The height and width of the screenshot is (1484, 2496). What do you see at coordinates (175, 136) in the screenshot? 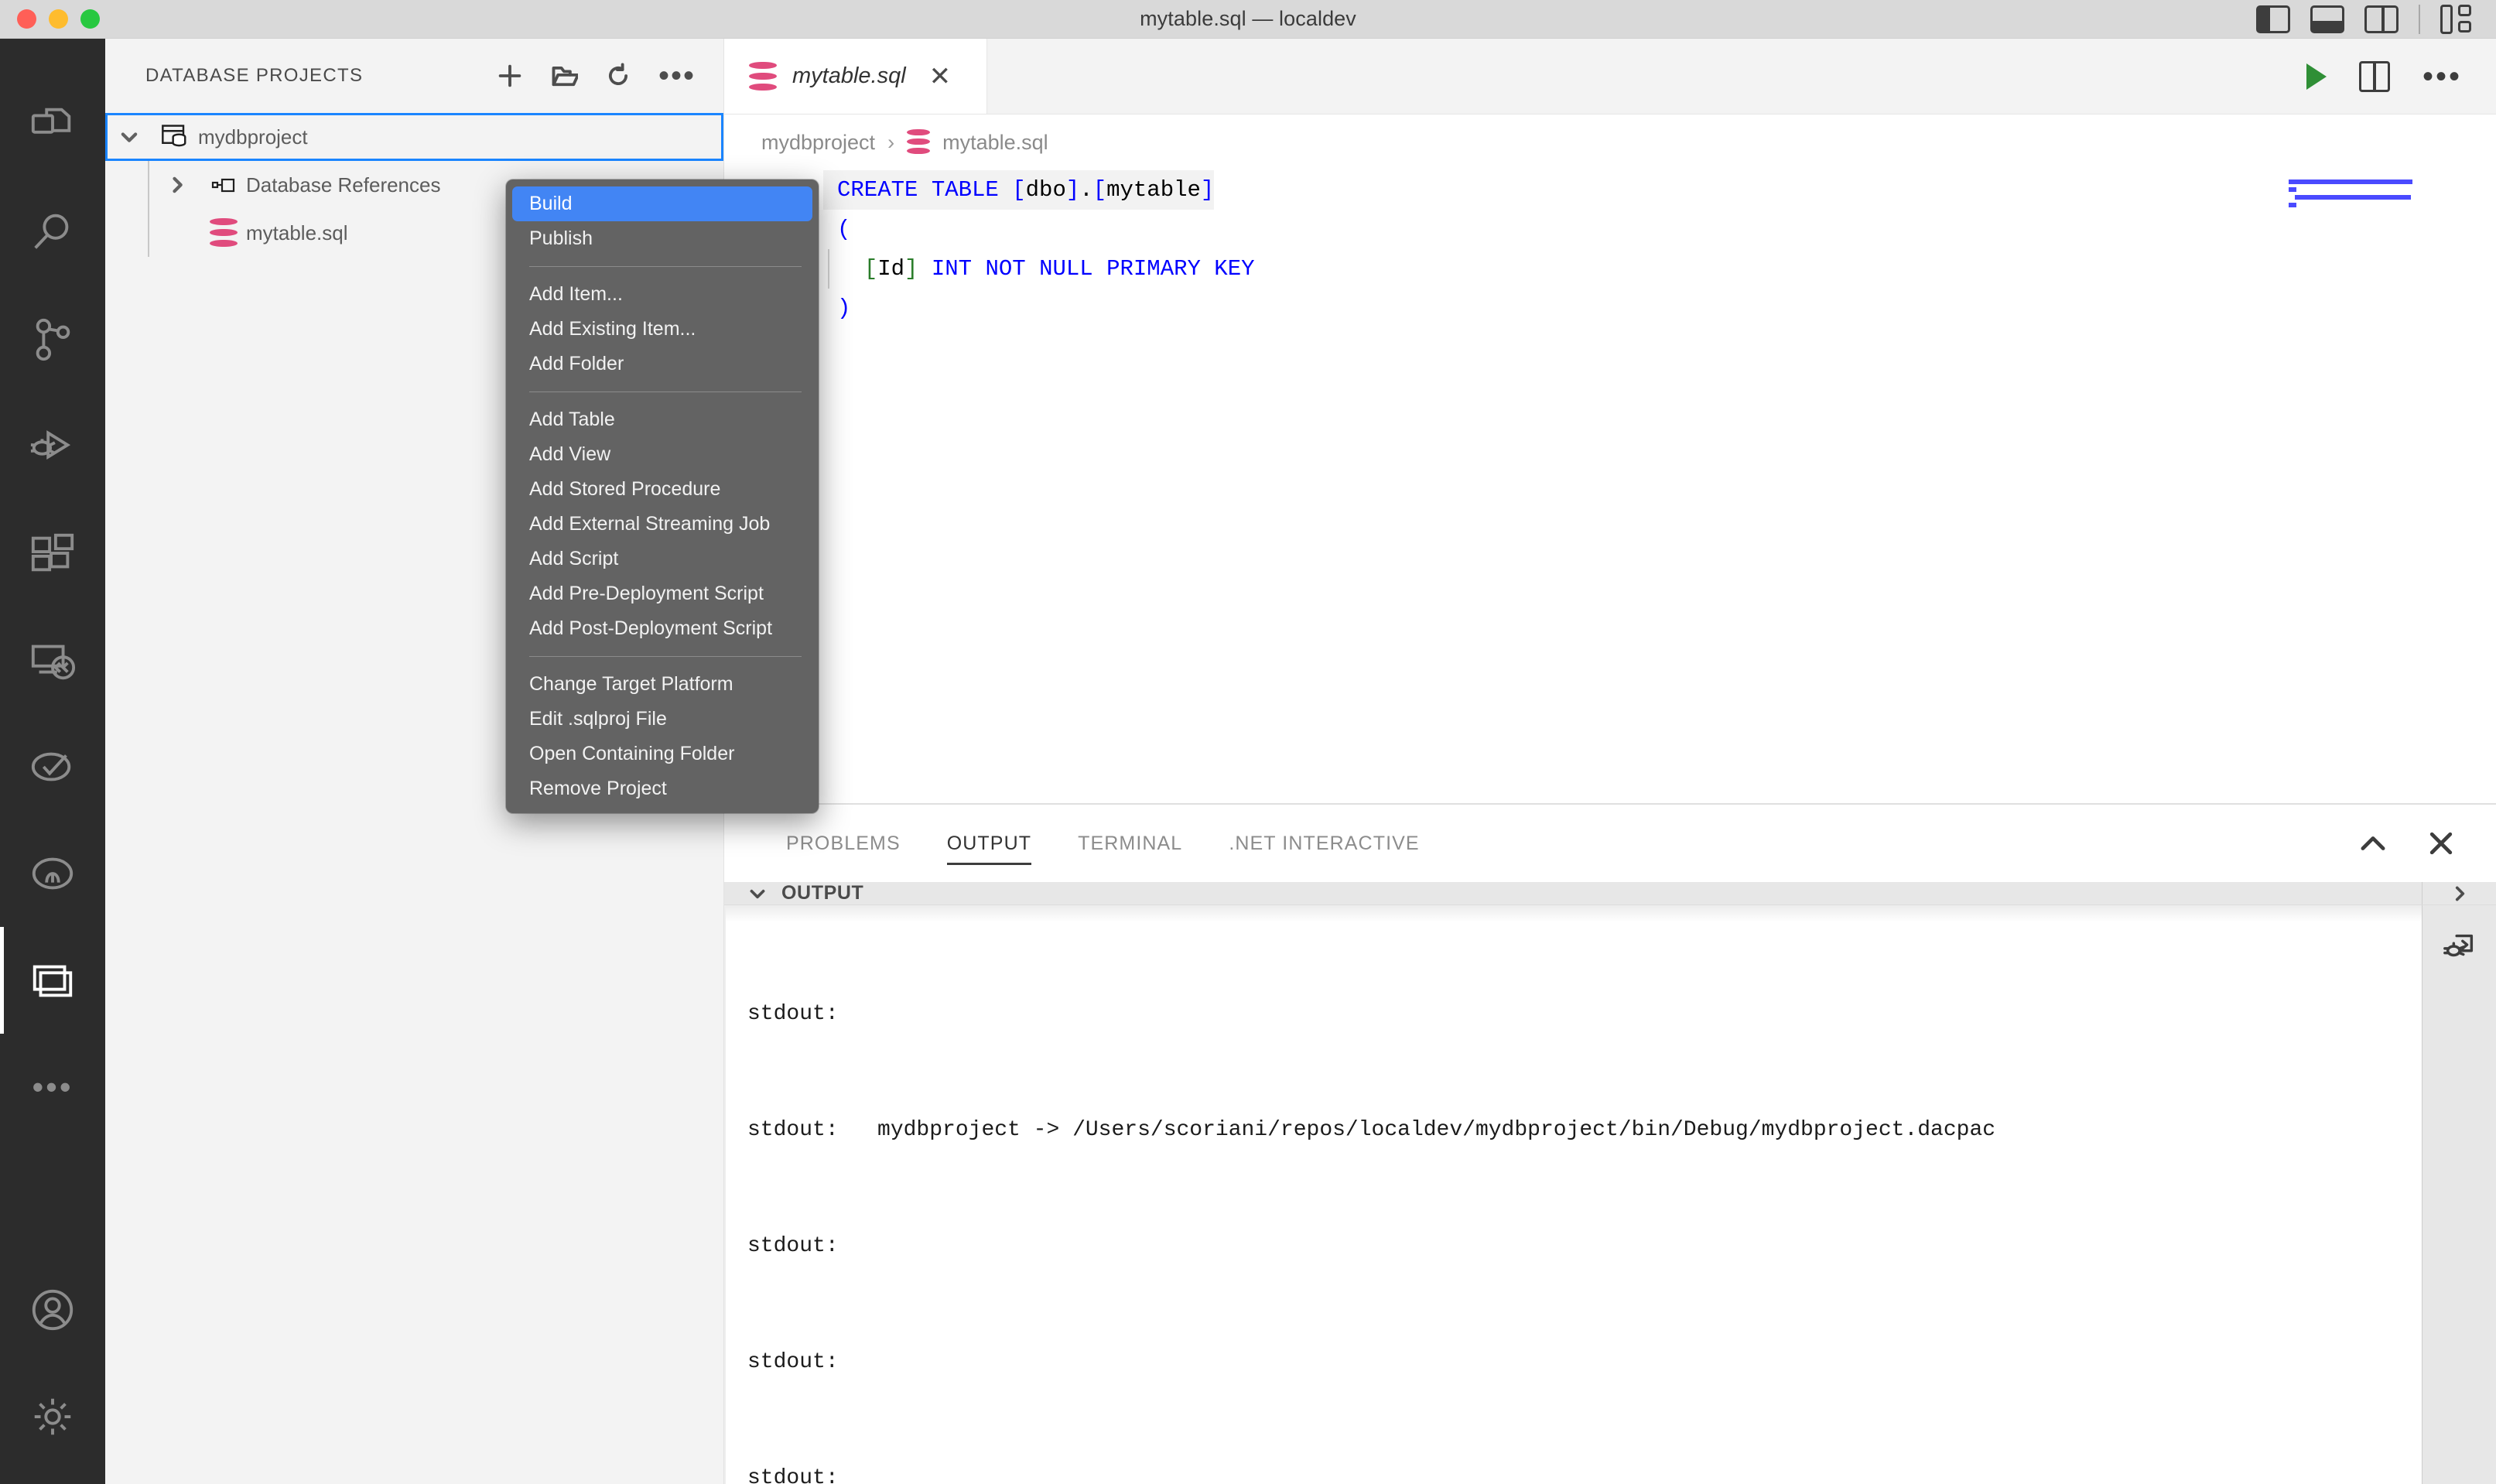
I see `database-project-icon` at bounding box center [175, 136].